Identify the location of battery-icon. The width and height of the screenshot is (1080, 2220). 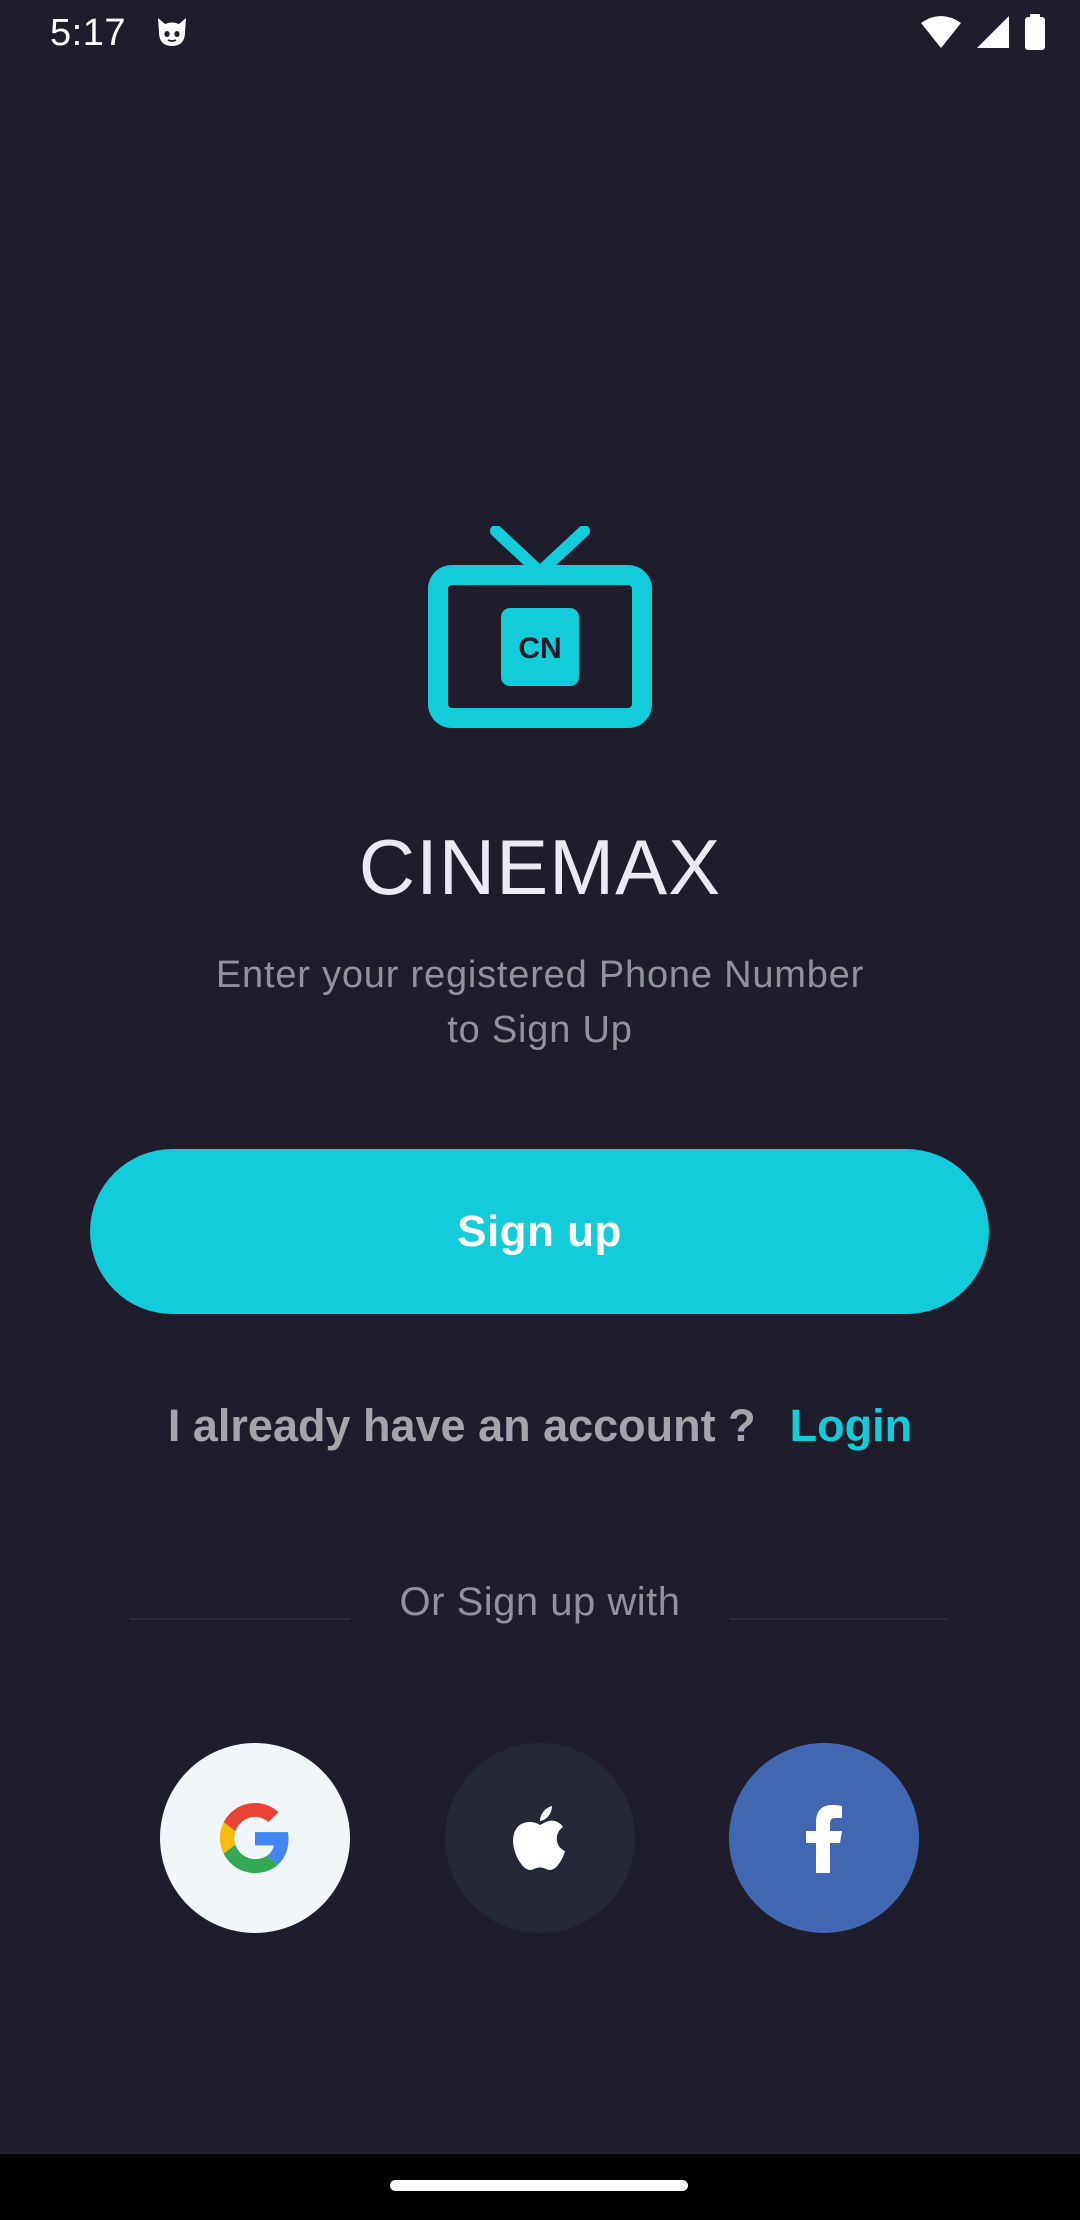
(1035, 32).